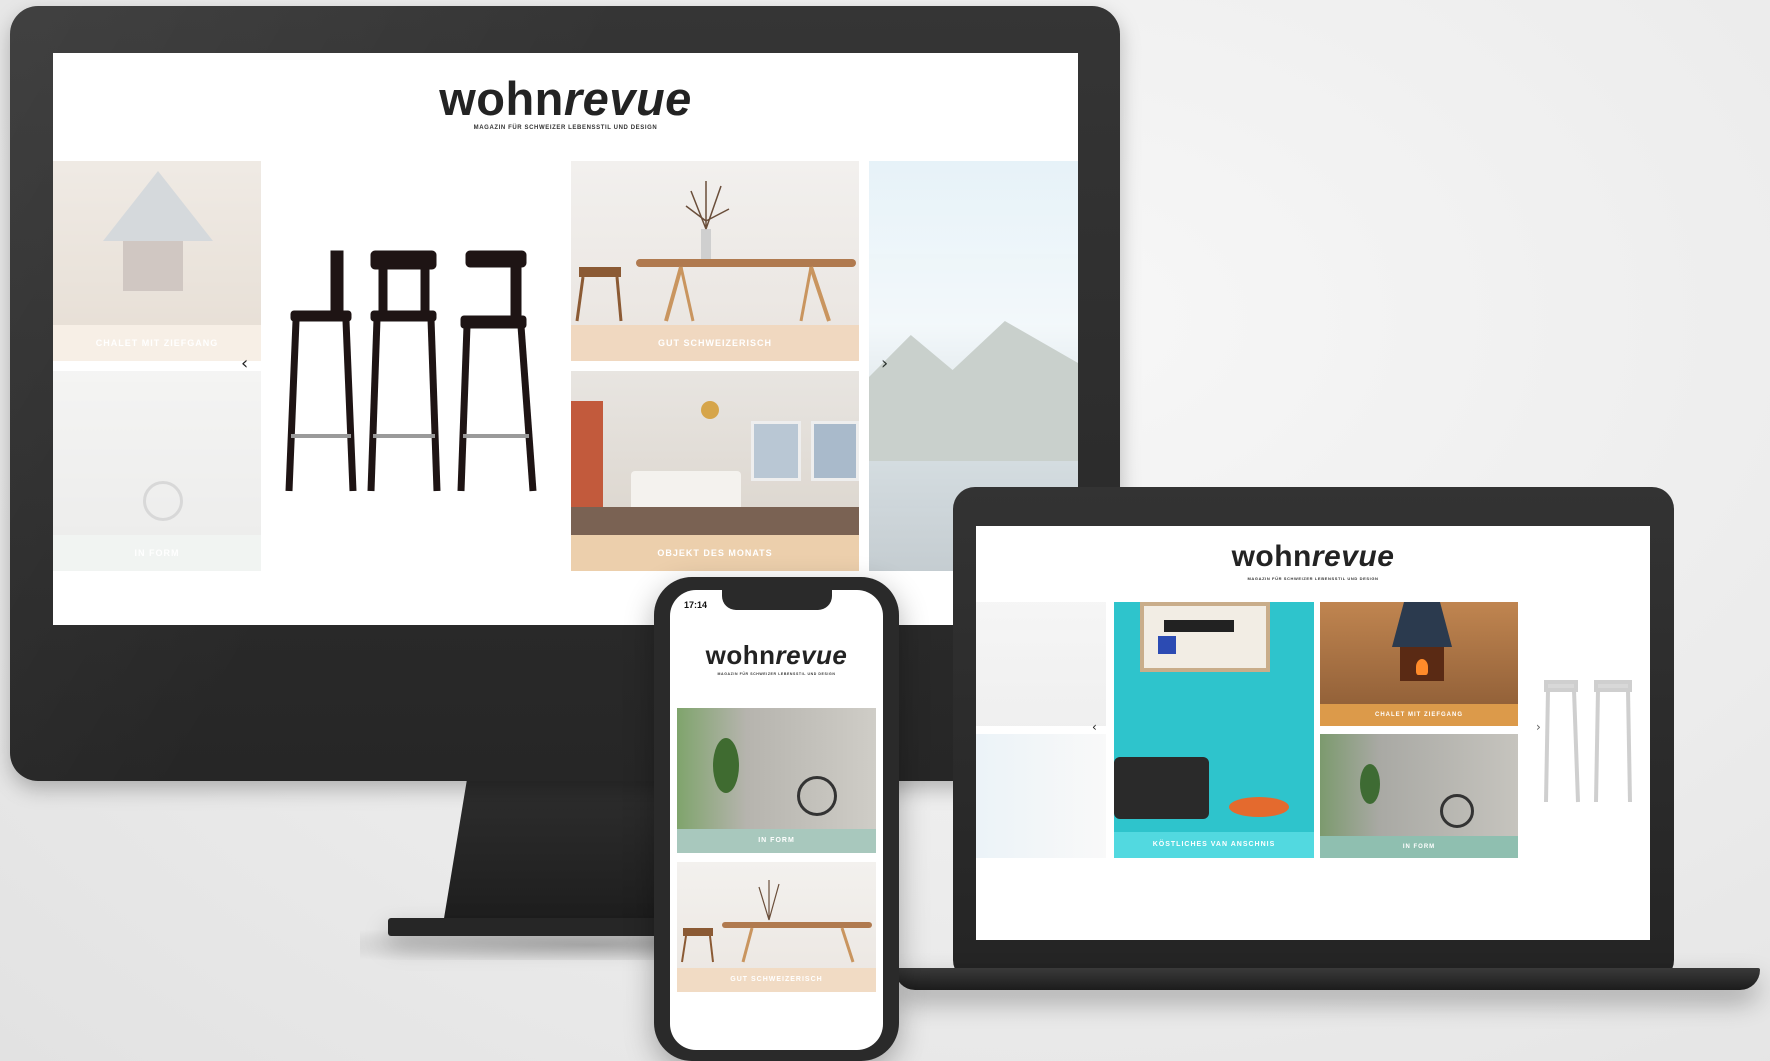 The image size is (1770, 1061). What do you see at coordinates (1205, 637) in the screenshot?
I see `wall-painting` at bounding box center [1205, 637].